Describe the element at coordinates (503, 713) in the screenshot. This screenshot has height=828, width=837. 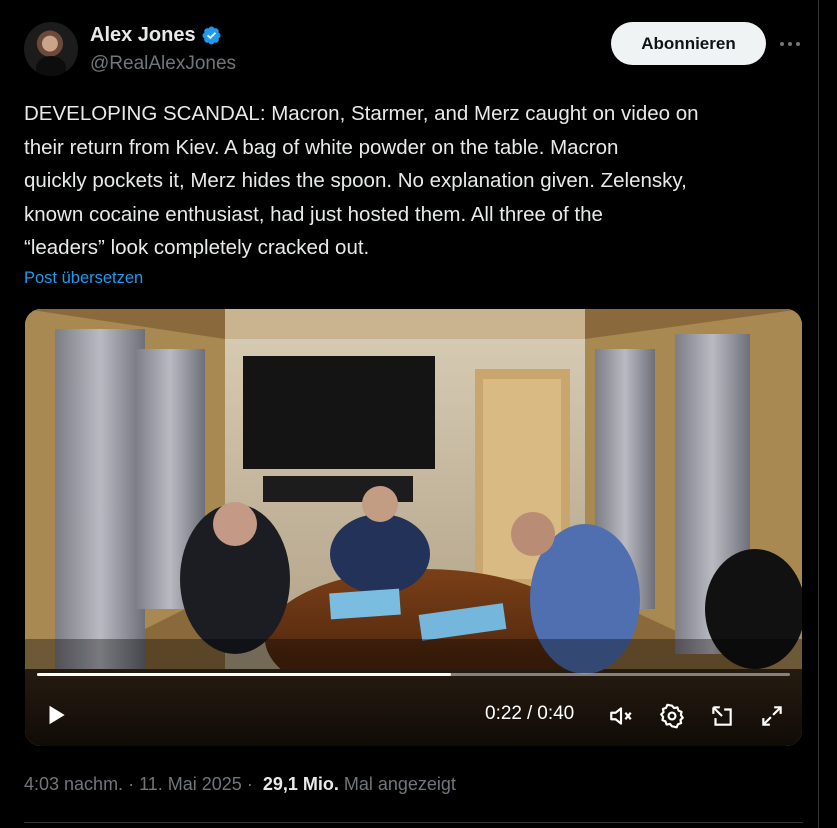
I see `video-current-time: 0:22` at that location.